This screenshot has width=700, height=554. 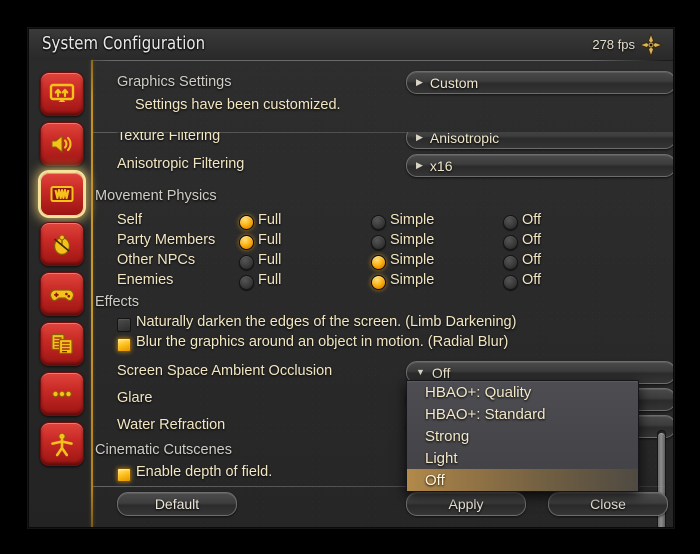 What do you see at coordinates (378, 222) in the screenshot?
I see `physics-self-simple-radio` at bounding box center [378, 222].